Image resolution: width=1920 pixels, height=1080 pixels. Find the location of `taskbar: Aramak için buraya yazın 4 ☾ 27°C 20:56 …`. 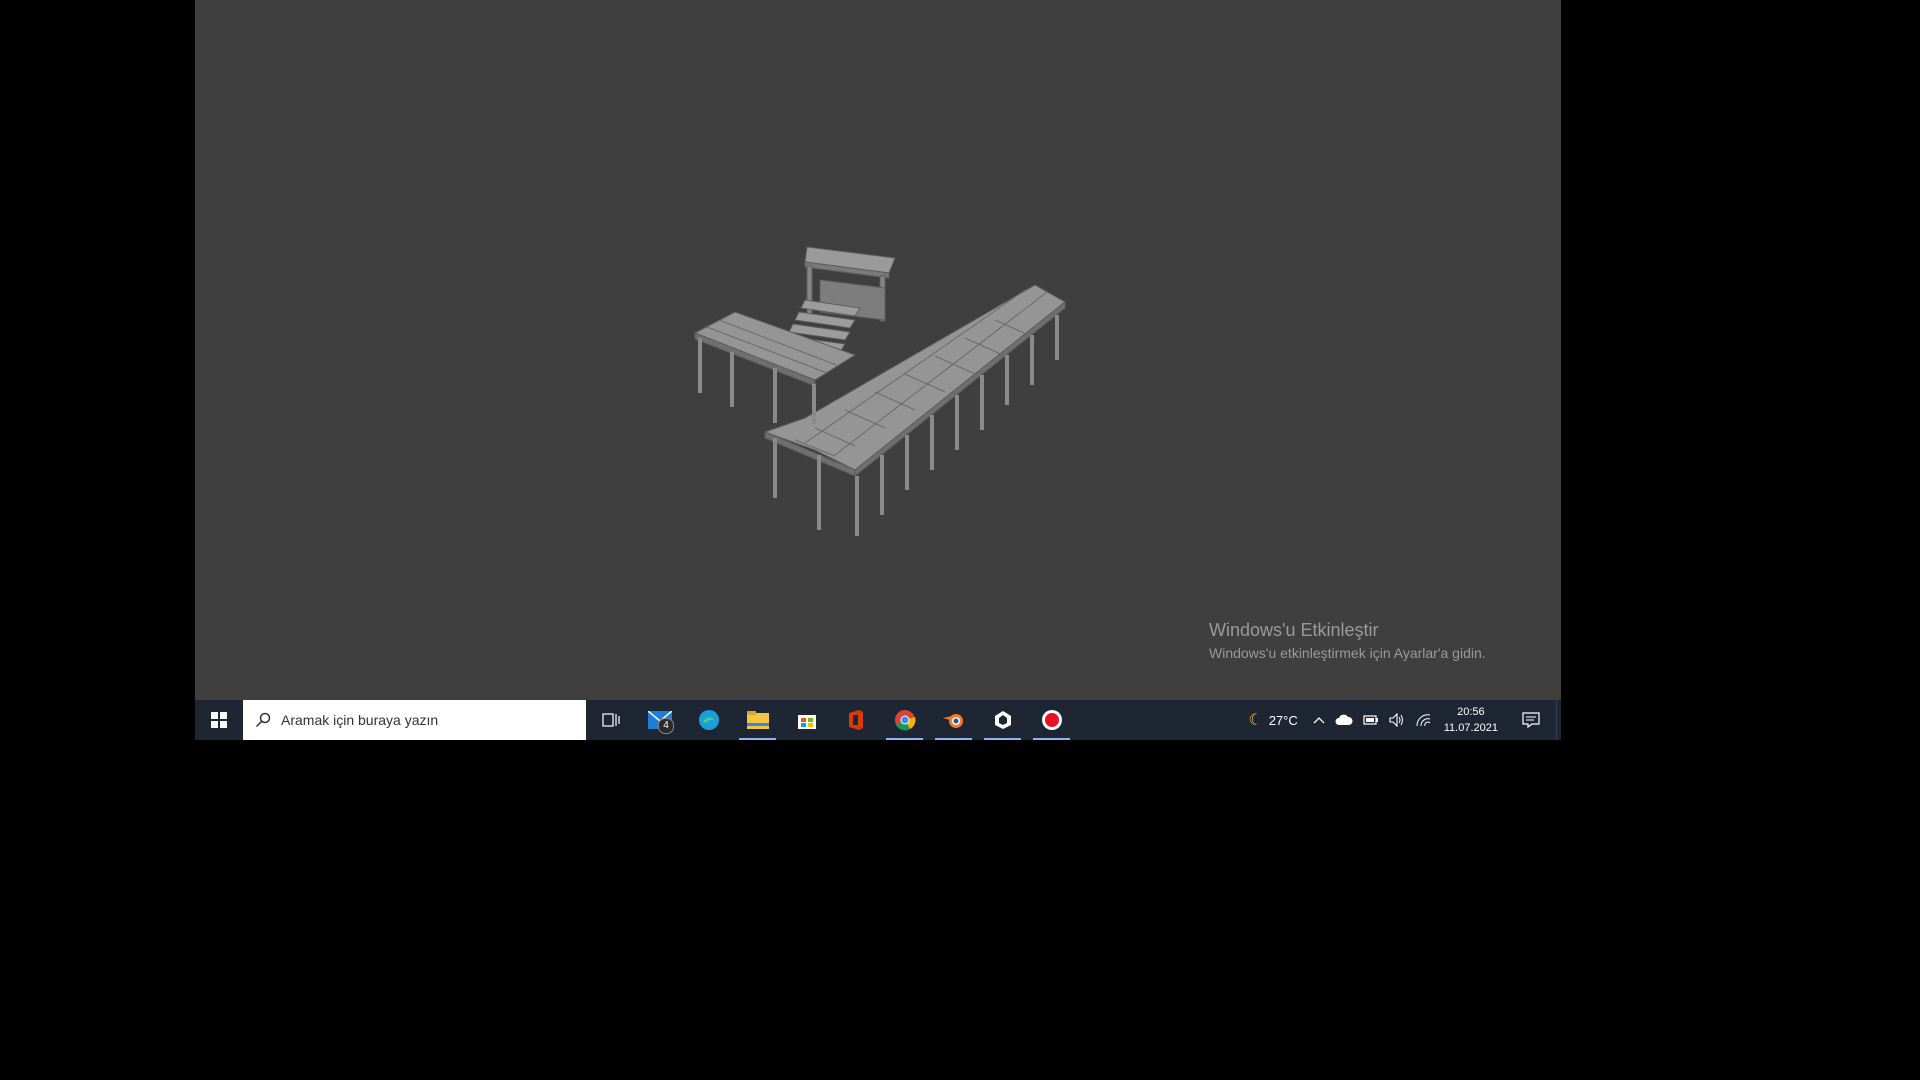

taskbar: Aramak için buraya yazın 4 ☾ 27°C 20:56 … is located at coordinates (878, 720).